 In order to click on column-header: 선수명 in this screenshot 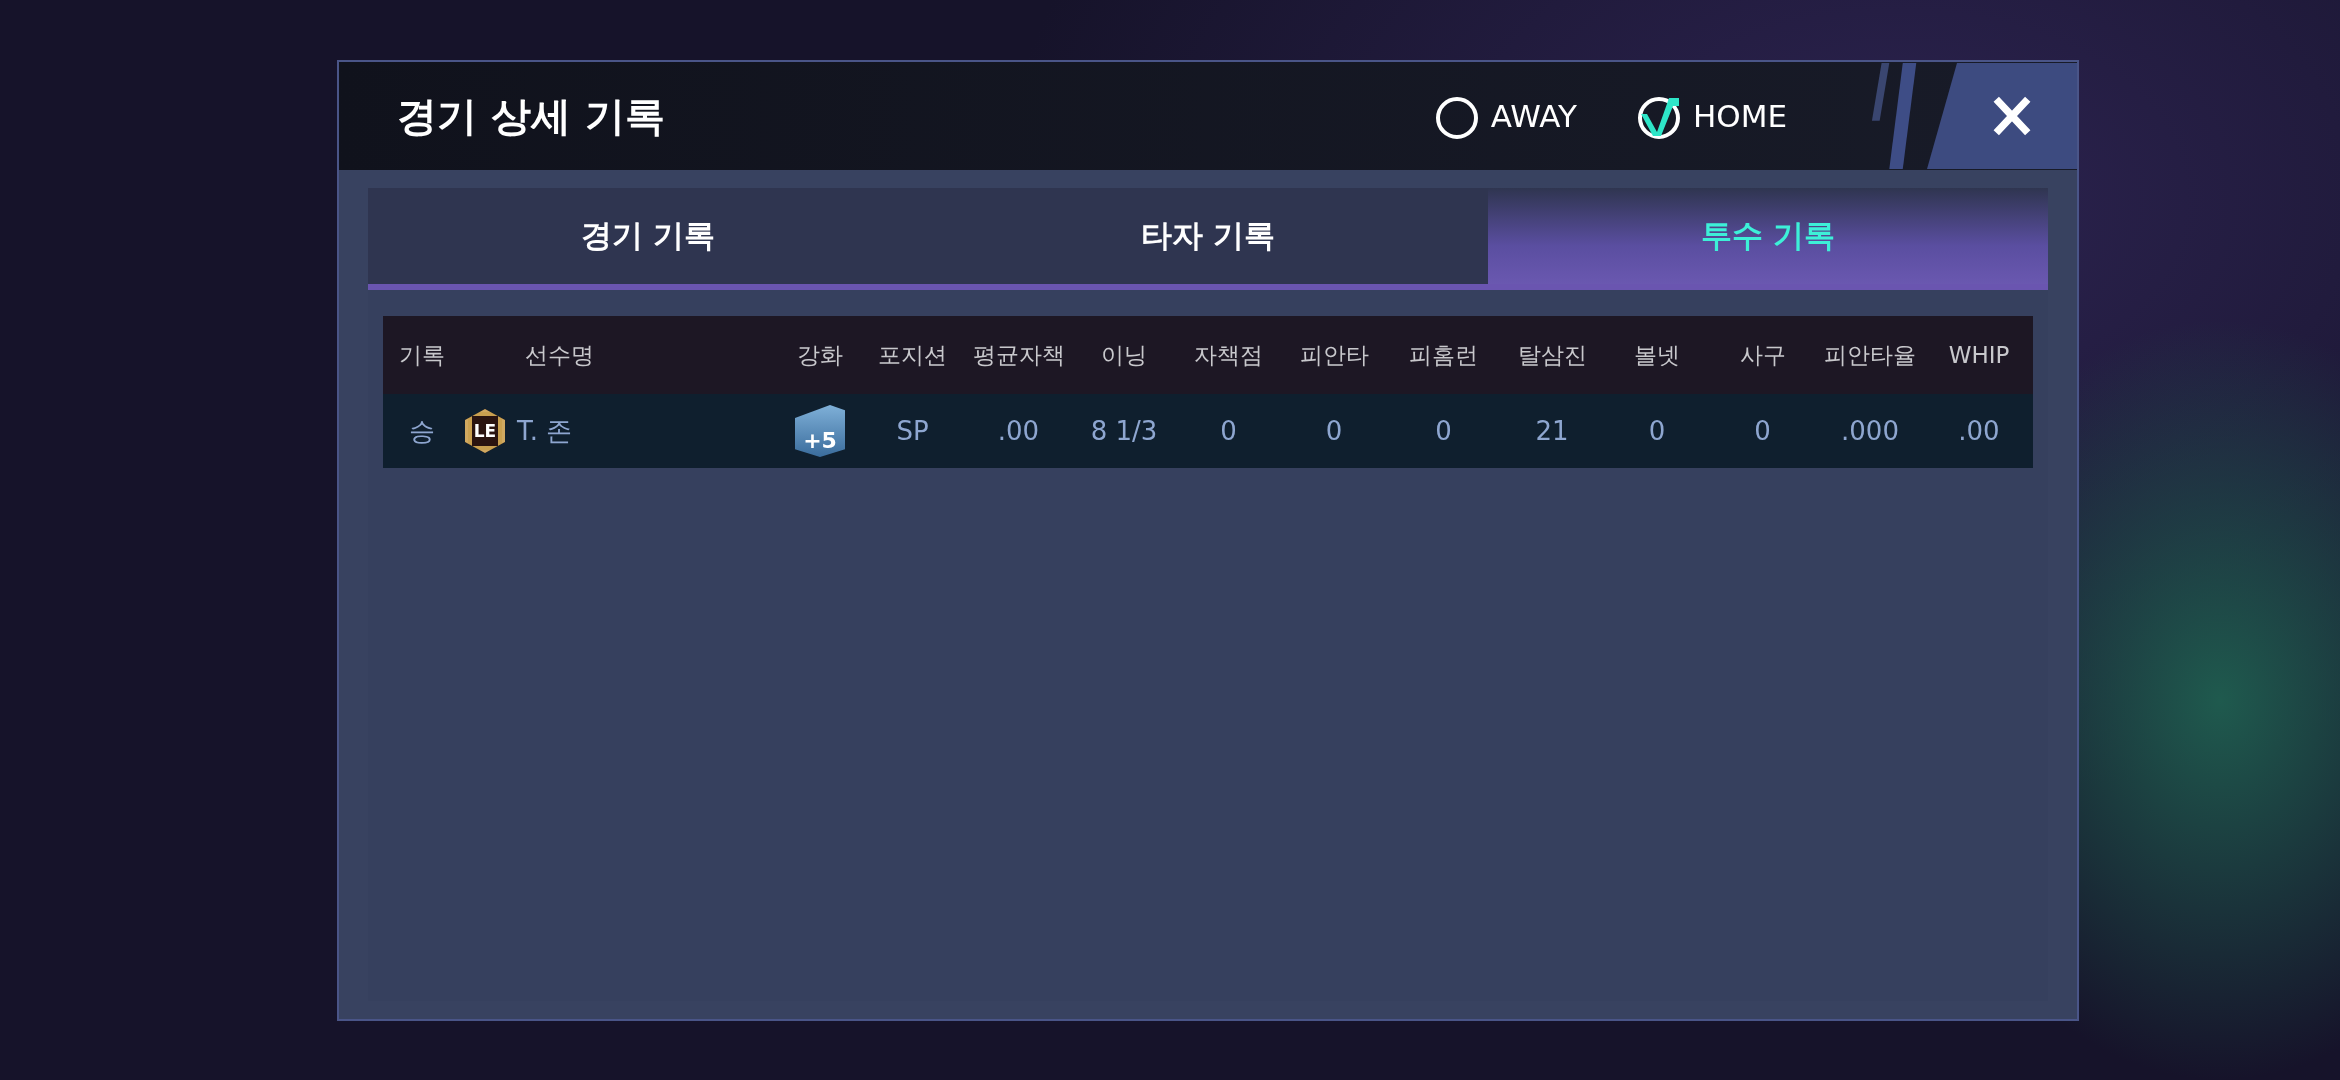, I will do `click(559, 355)`.